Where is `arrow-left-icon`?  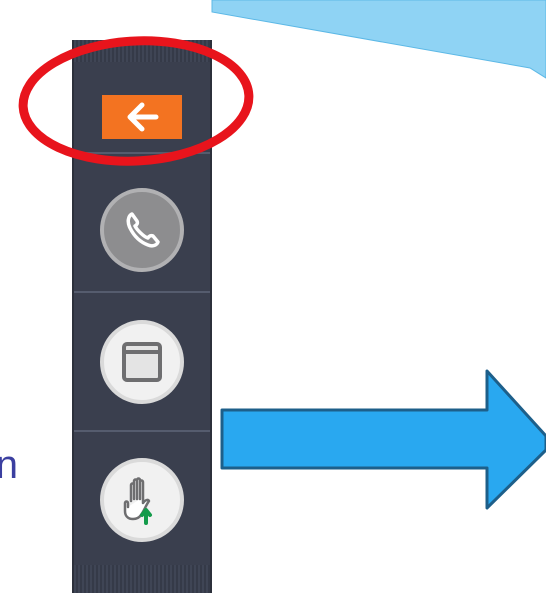 arrow-left-icon is located at coordinates (143, 117).